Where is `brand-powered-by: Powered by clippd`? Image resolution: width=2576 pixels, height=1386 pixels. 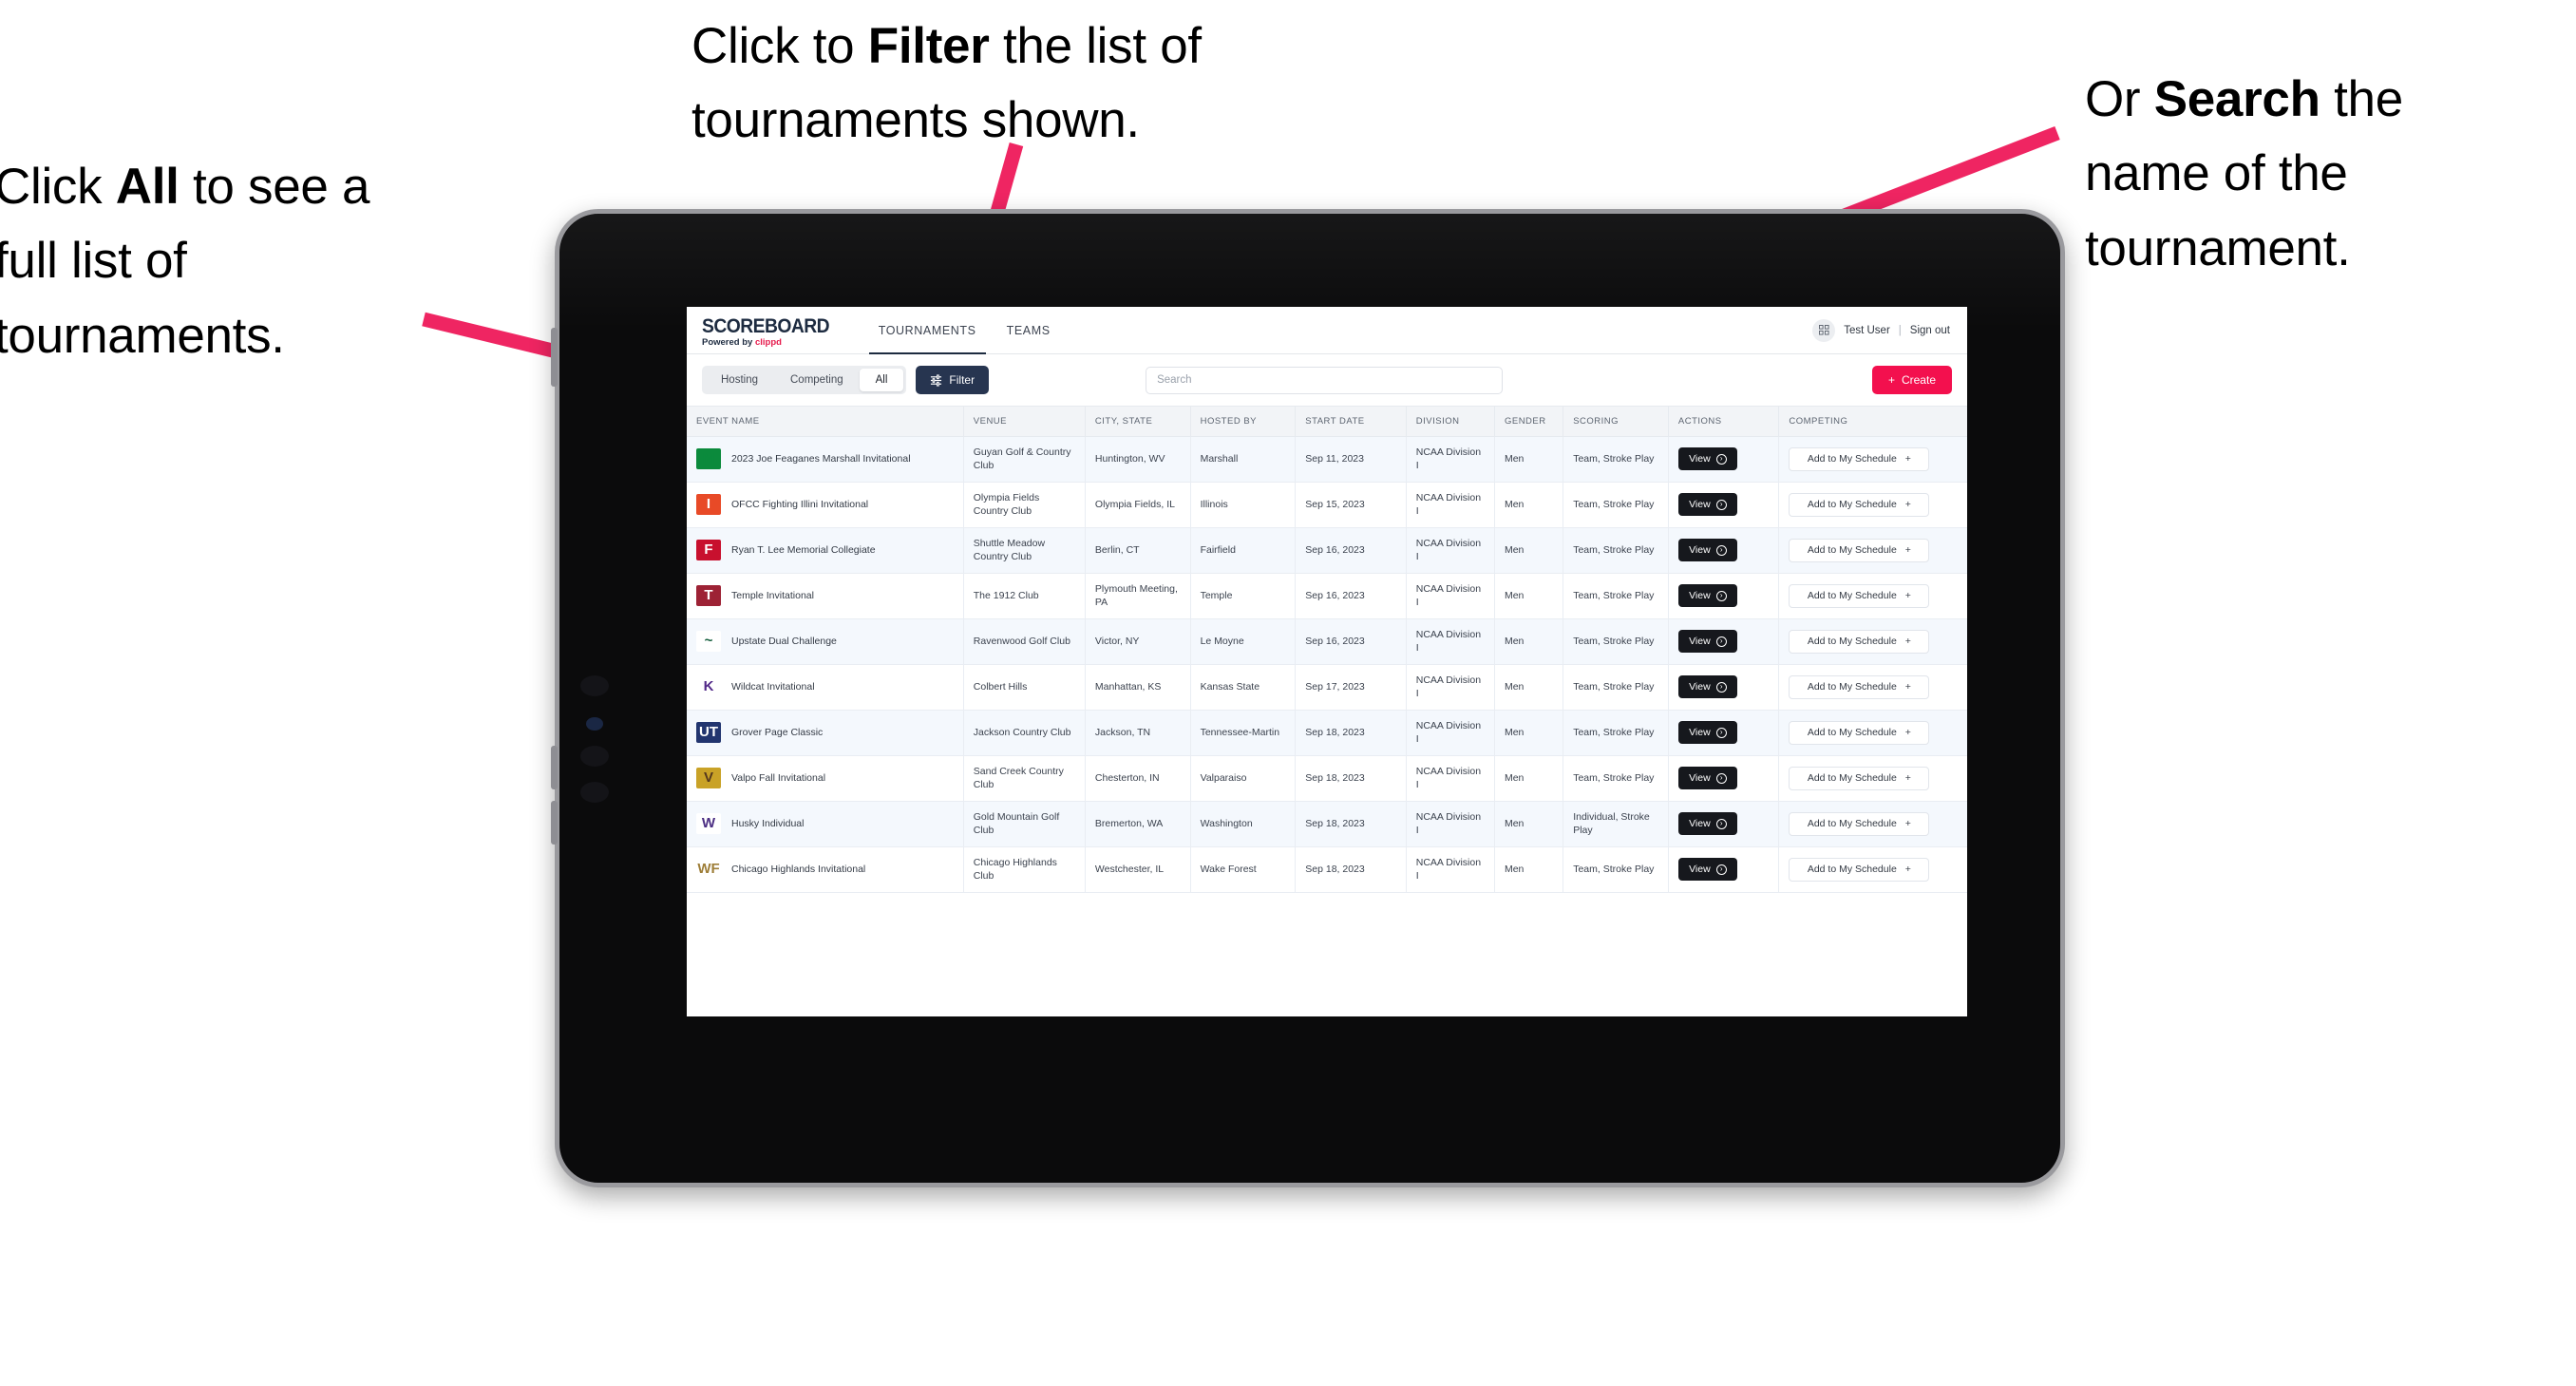 brand-powered-by: Powered by clippd is located at coordinates (771, 343).